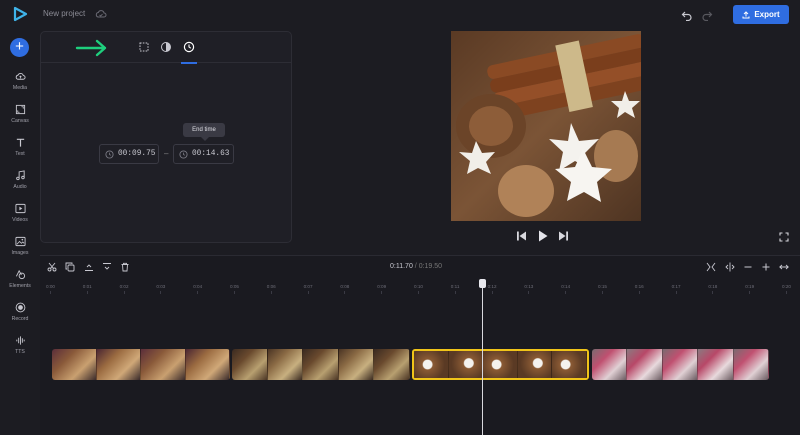  What do you see at coordinates (107, 267) in the screenshot?
I see `move-down-icon` at bounding box center [107, 267].